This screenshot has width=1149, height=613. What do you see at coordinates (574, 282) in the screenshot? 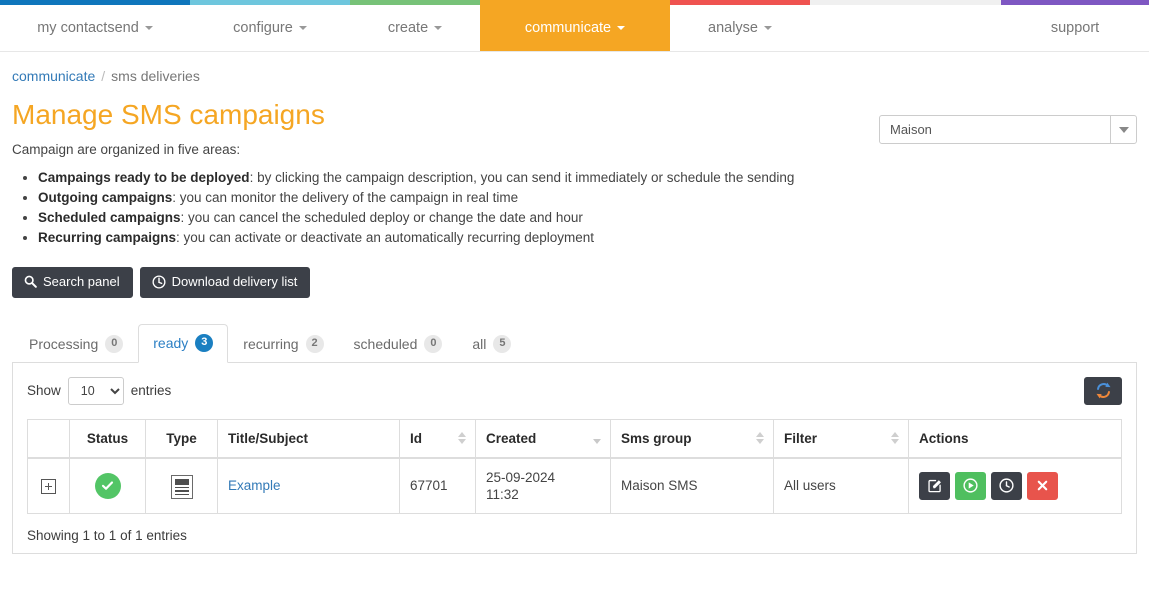
I see `toolbar: Search panel Download delivery list` at bounding box center [574, 282].